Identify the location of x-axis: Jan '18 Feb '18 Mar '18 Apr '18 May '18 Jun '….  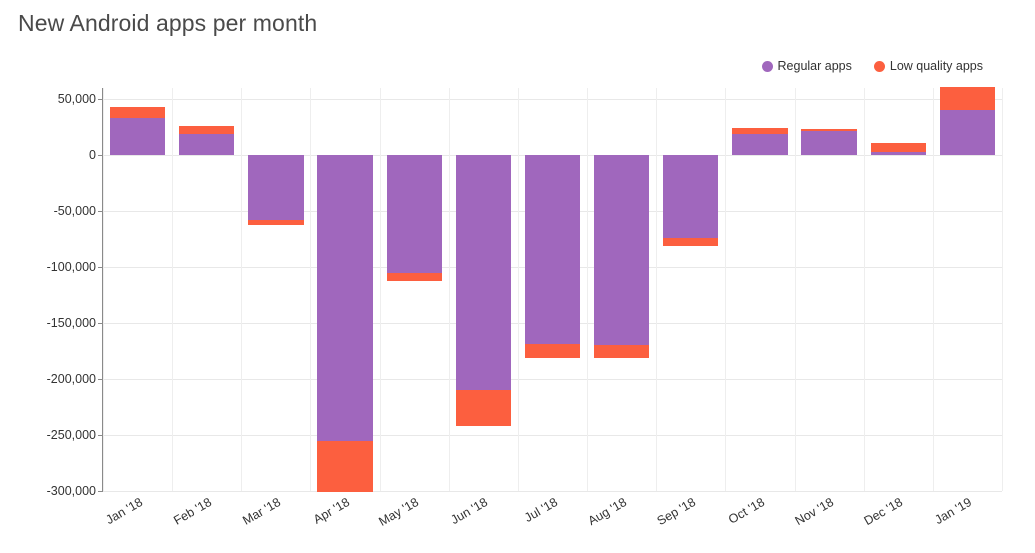
(552, 522).